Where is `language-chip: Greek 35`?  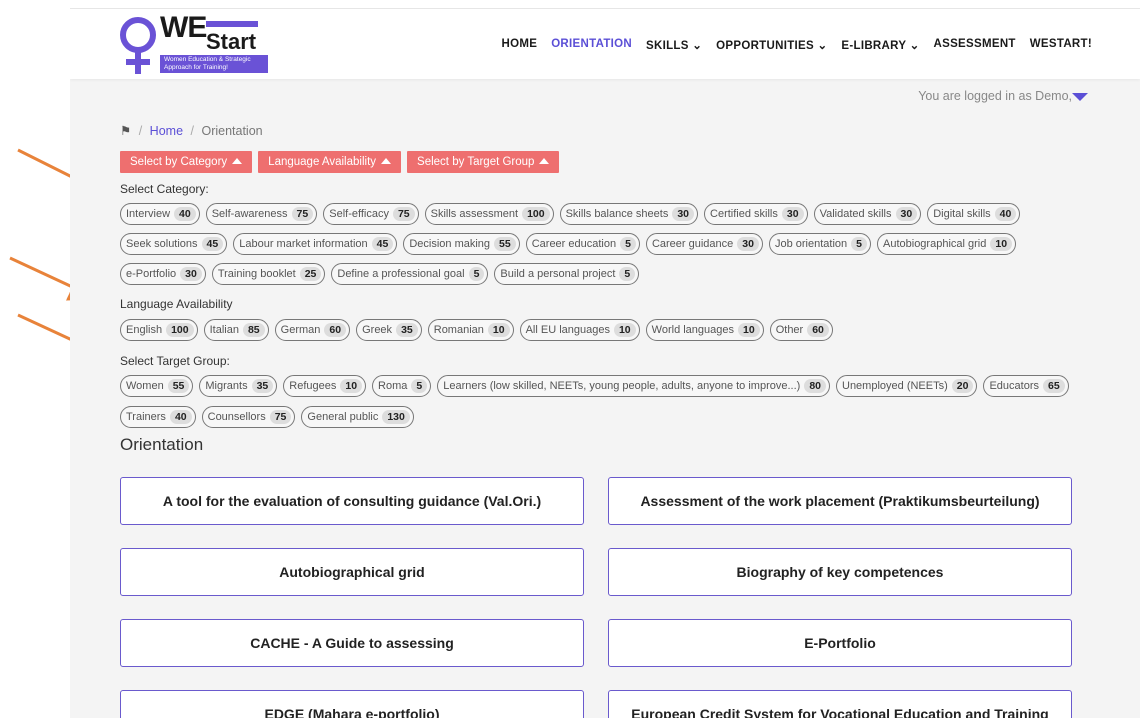
language-chip: Greek 35 is located at coordinates (389, 330).